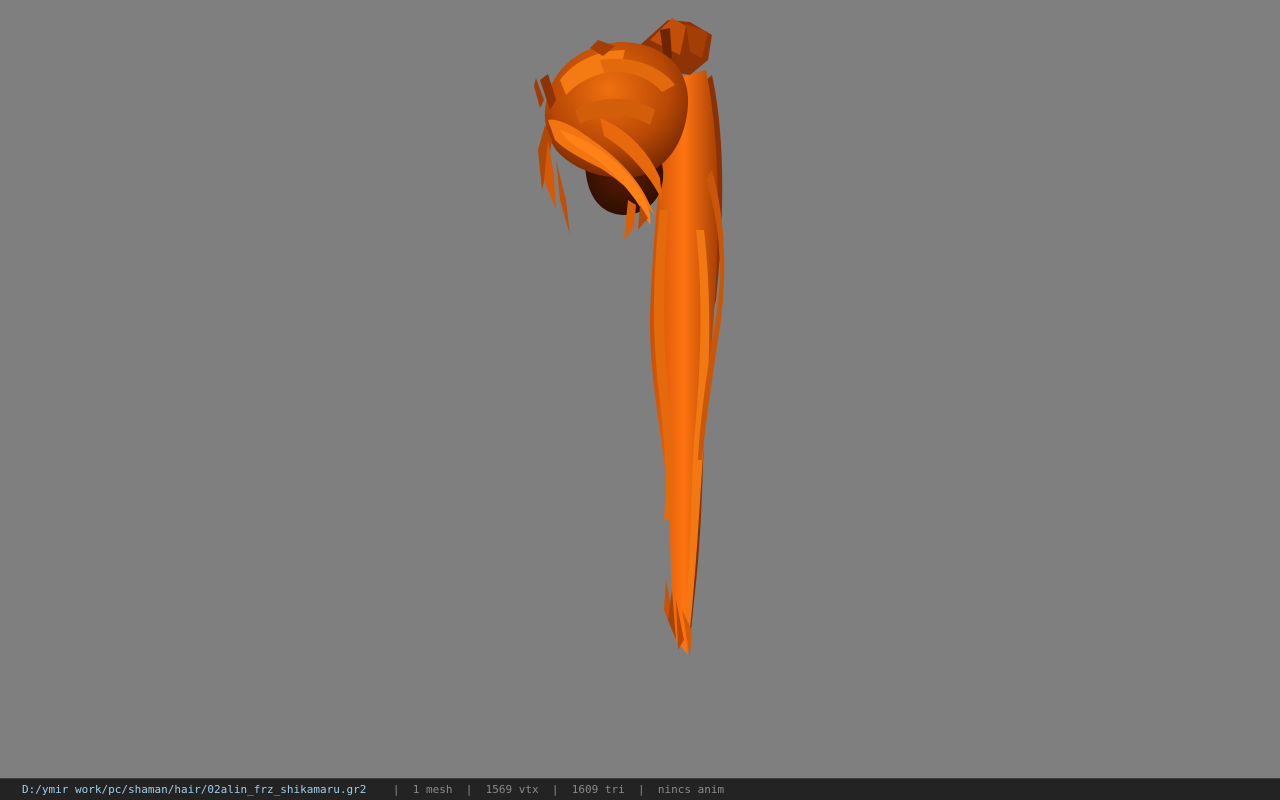  I want to click on hair-model-render, so click(629, 338).